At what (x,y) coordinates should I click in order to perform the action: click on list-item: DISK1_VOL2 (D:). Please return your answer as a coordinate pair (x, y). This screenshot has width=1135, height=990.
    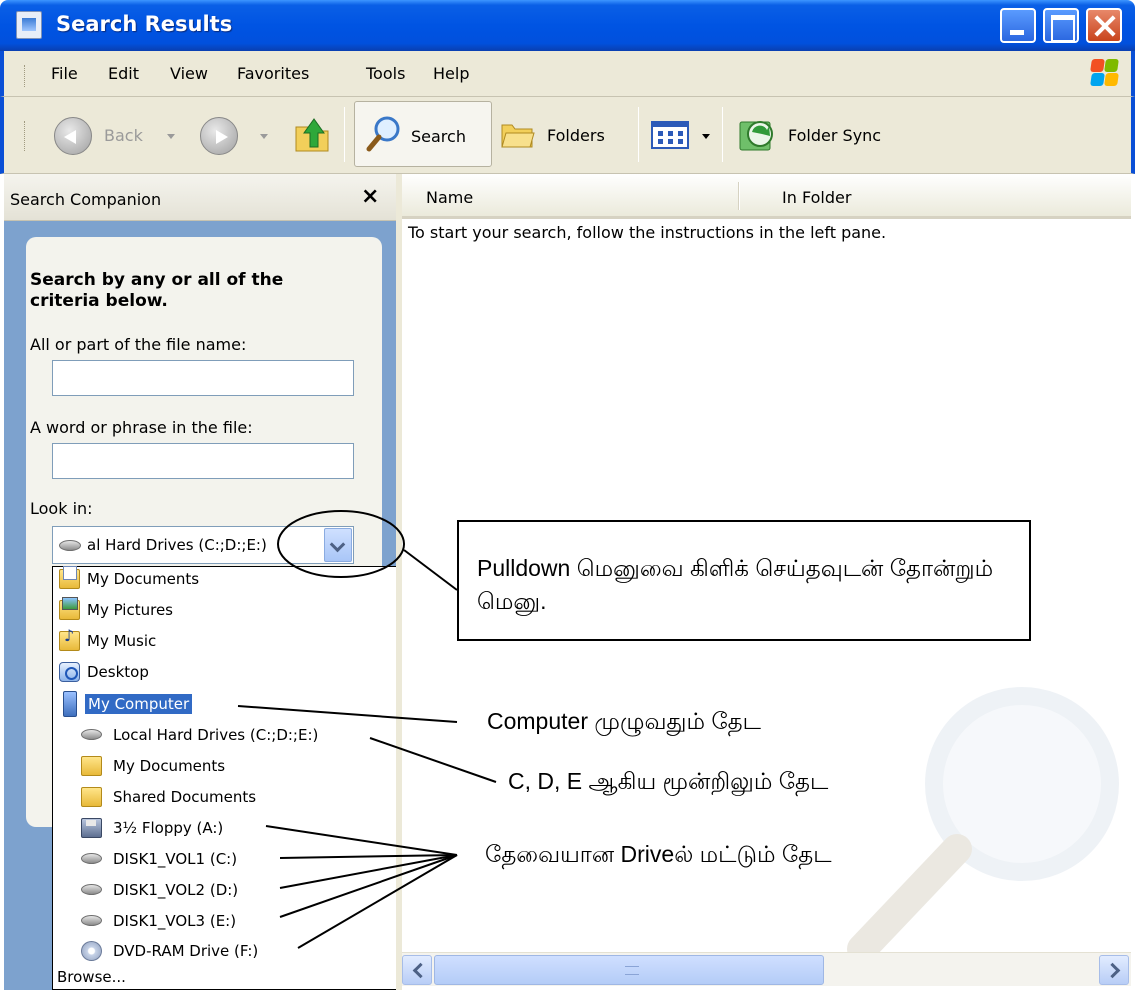
    Looking at the image, I should click on (228, 892).